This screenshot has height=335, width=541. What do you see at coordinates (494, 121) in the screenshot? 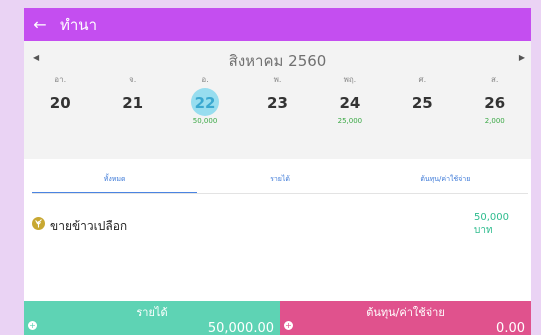
I see `daily-amount: 2,000` at bounding box center [494, 121].